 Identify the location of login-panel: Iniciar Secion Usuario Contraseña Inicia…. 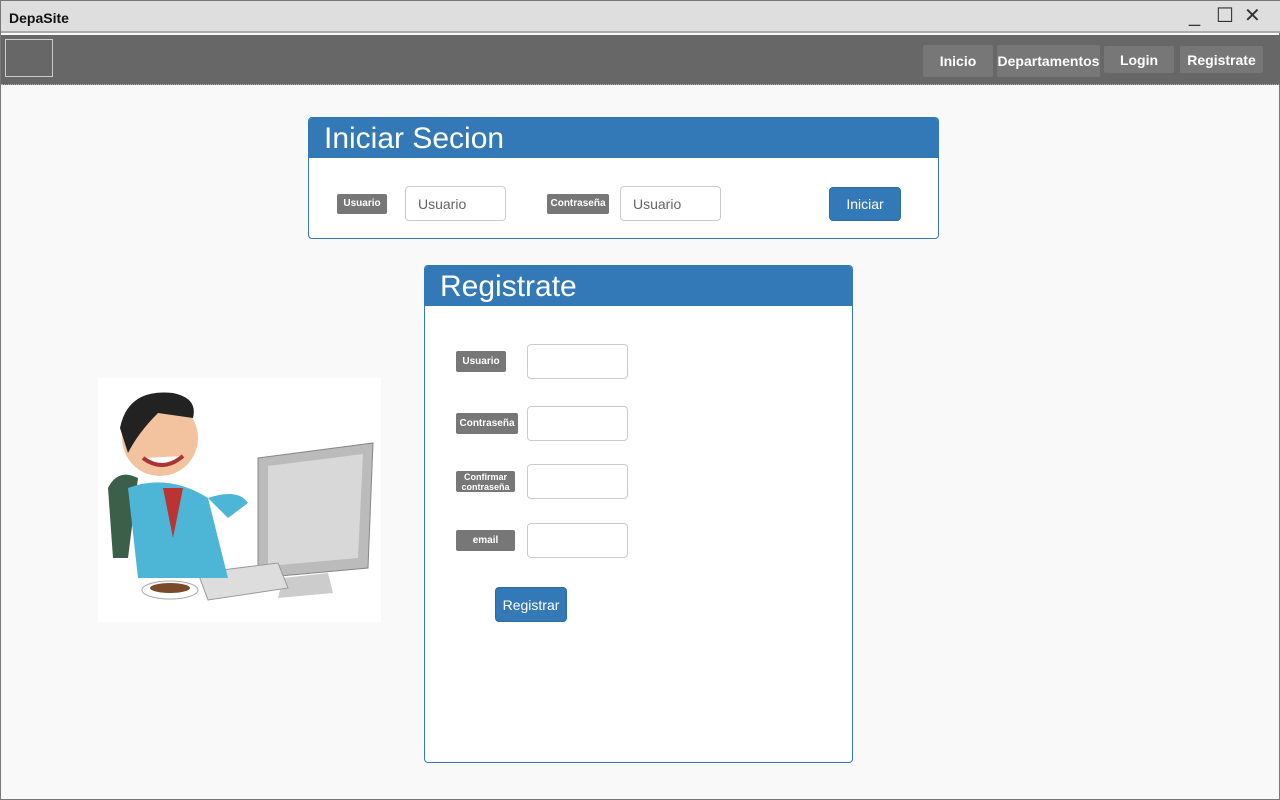
(623, 178).